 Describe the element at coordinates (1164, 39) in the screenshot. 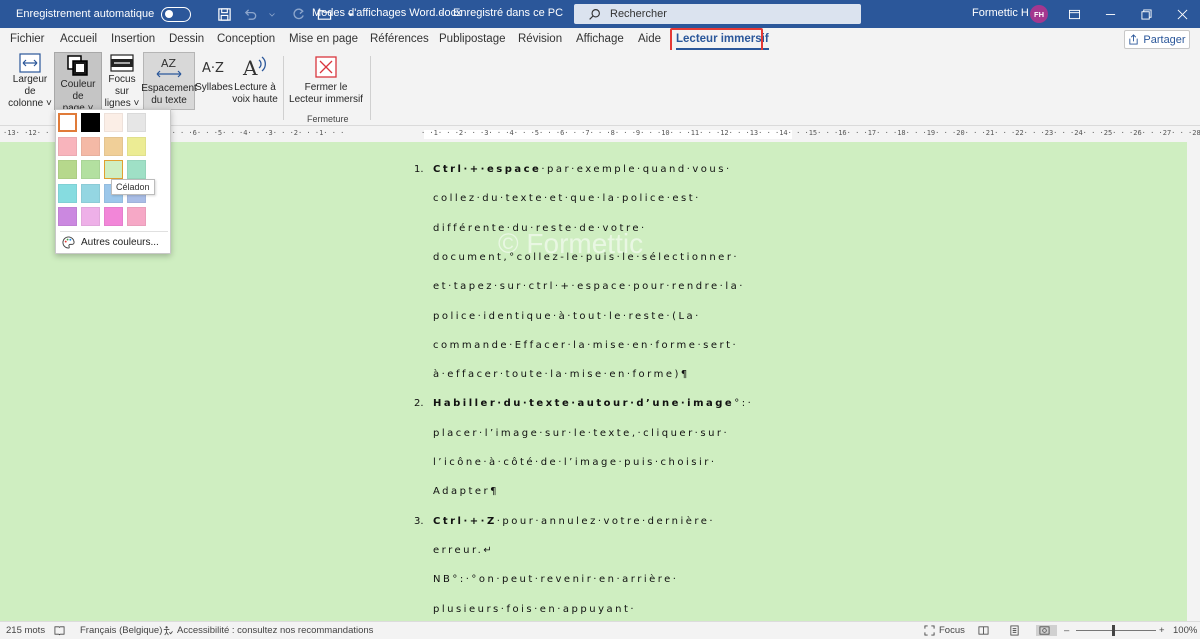

I see `share-label: Partager` at that location.